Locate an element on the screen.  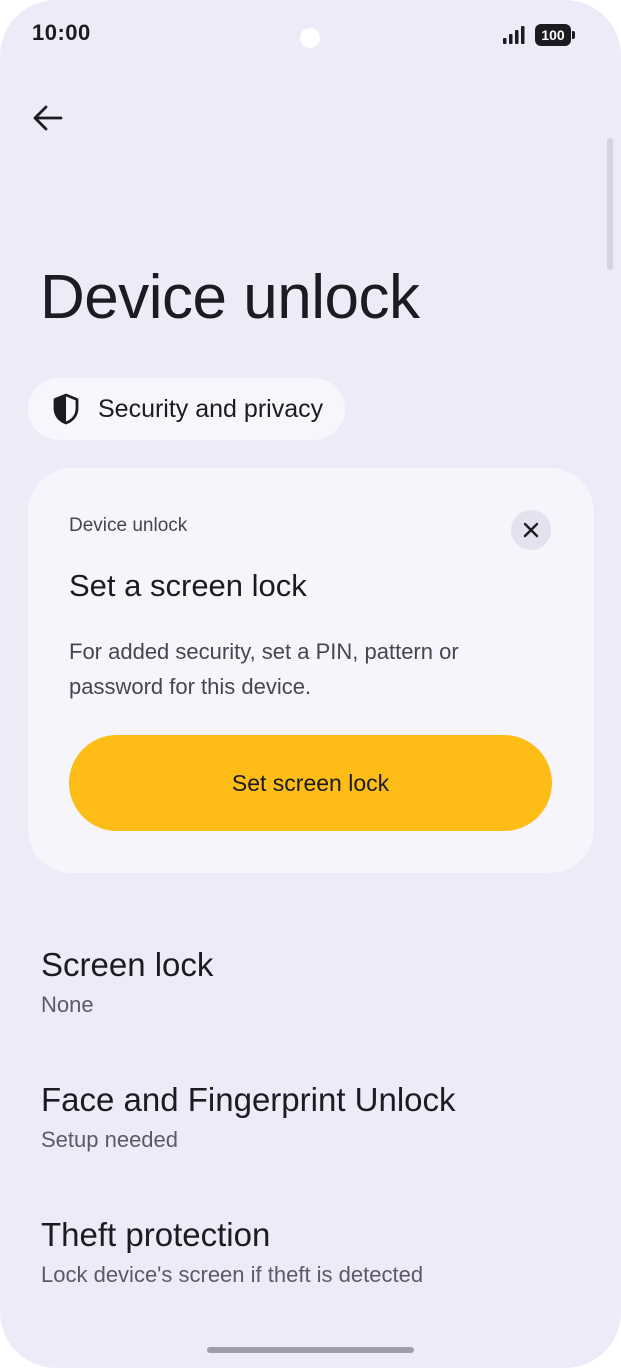
close-icon is located at coordinates (531, 530).